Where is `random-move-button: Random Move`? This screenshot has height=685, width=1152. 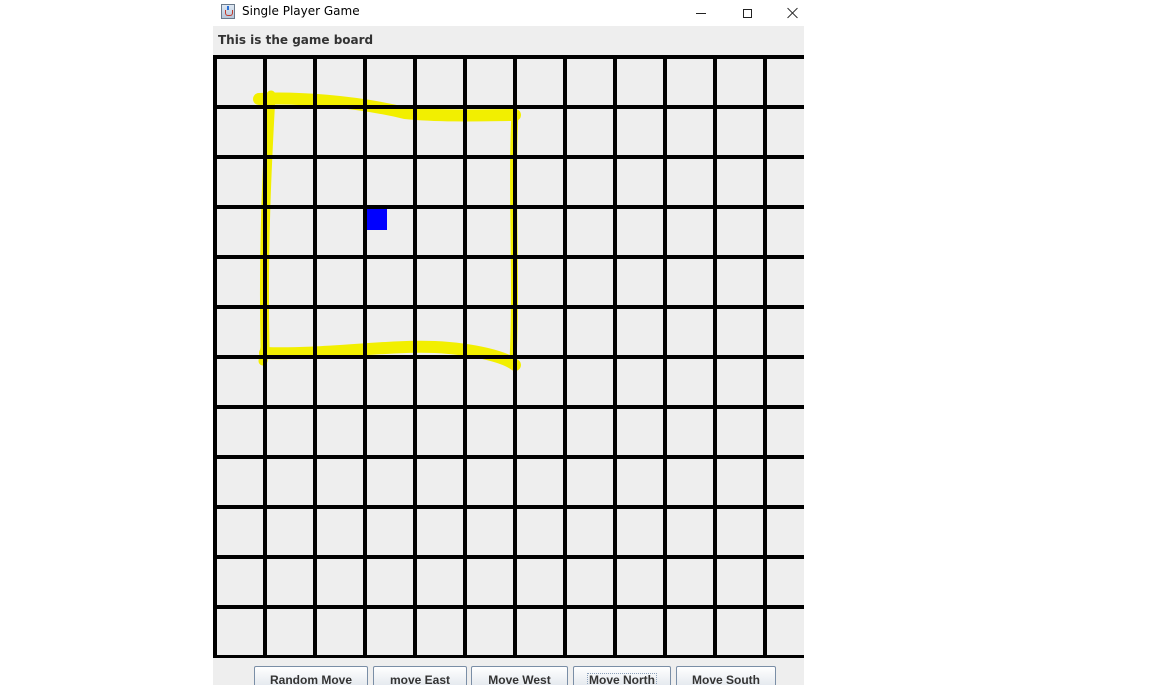 random-move-button: Random Move is located at coordinates (311, 675).